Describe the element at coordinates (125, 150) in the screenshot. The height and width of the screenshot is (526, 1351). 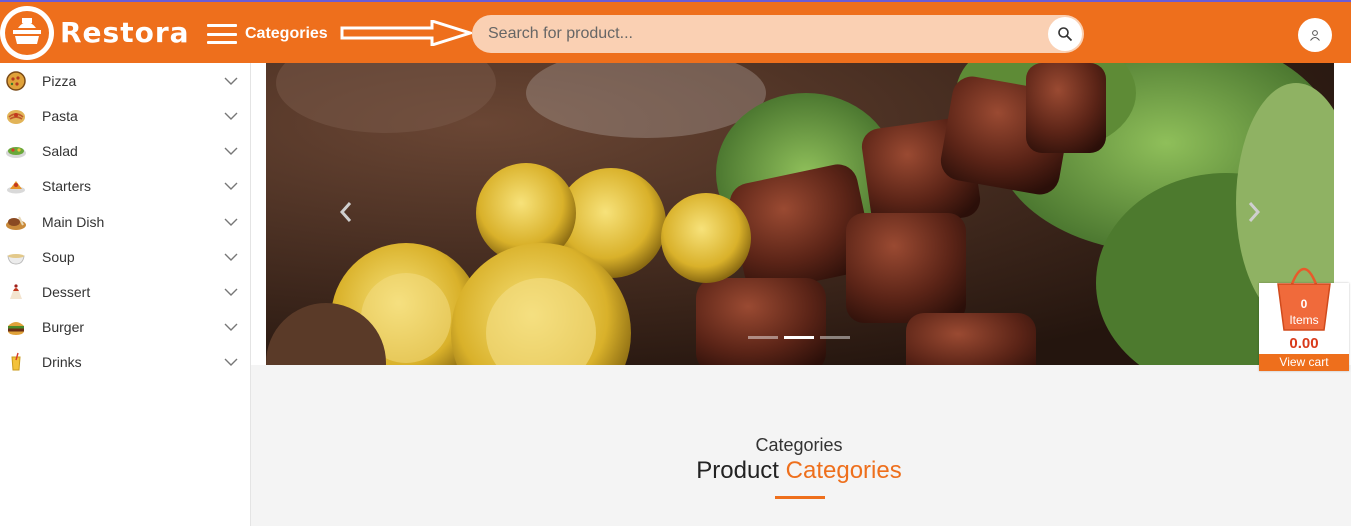
I see `sidebar-item-salad: Salad` at that location.